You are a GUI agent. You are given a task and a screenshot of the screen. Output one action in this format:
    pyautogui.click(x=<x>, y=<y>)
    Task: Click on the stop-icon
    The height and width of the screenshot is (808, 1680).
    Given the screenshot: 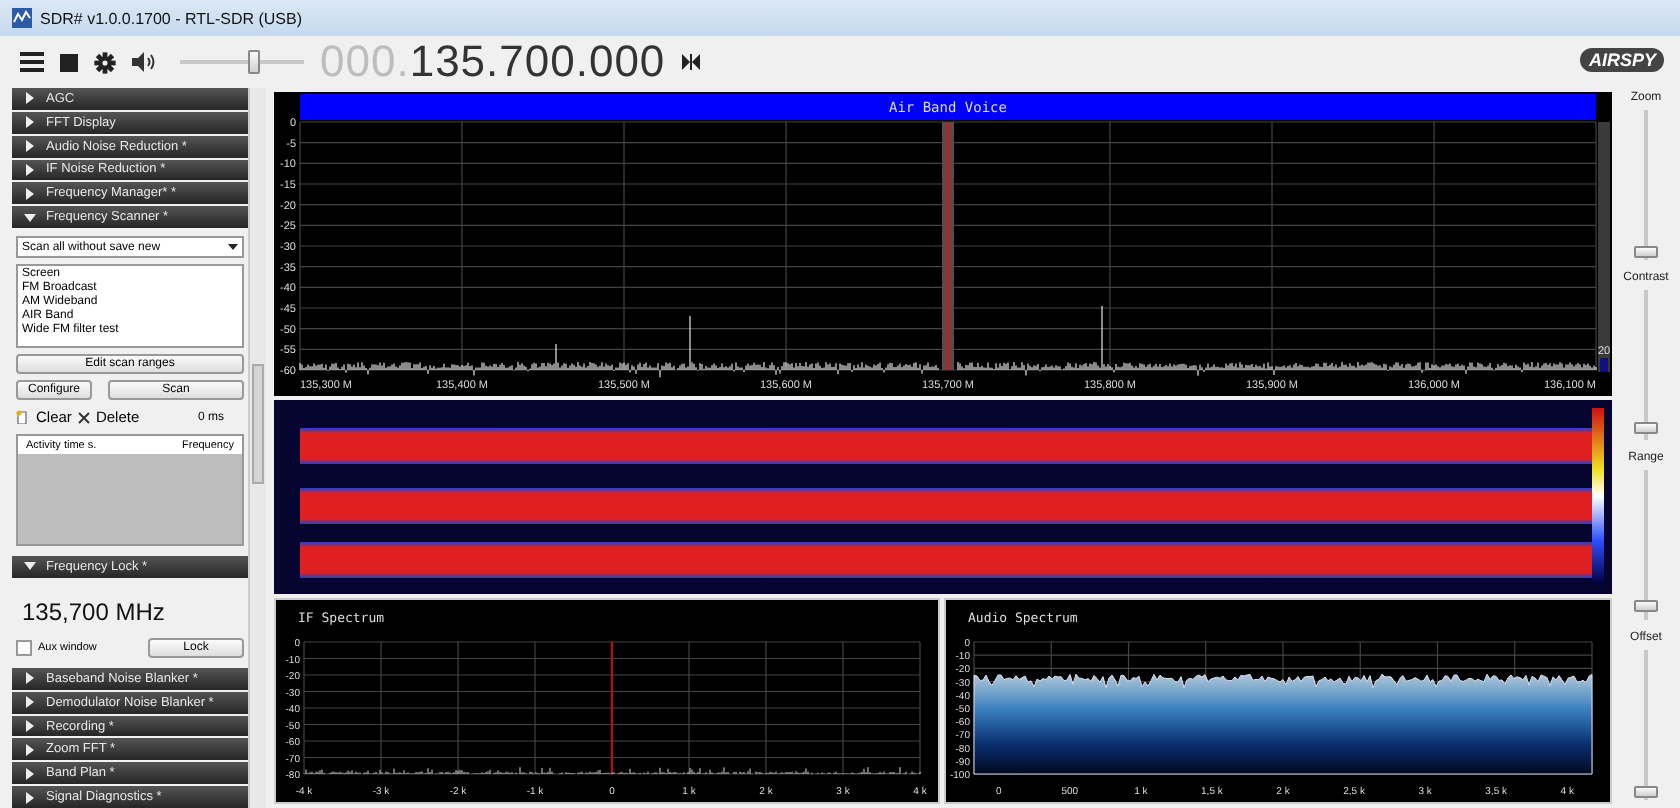 What is the action you would take?
    pyautogui.click(x=69, y=62)
    